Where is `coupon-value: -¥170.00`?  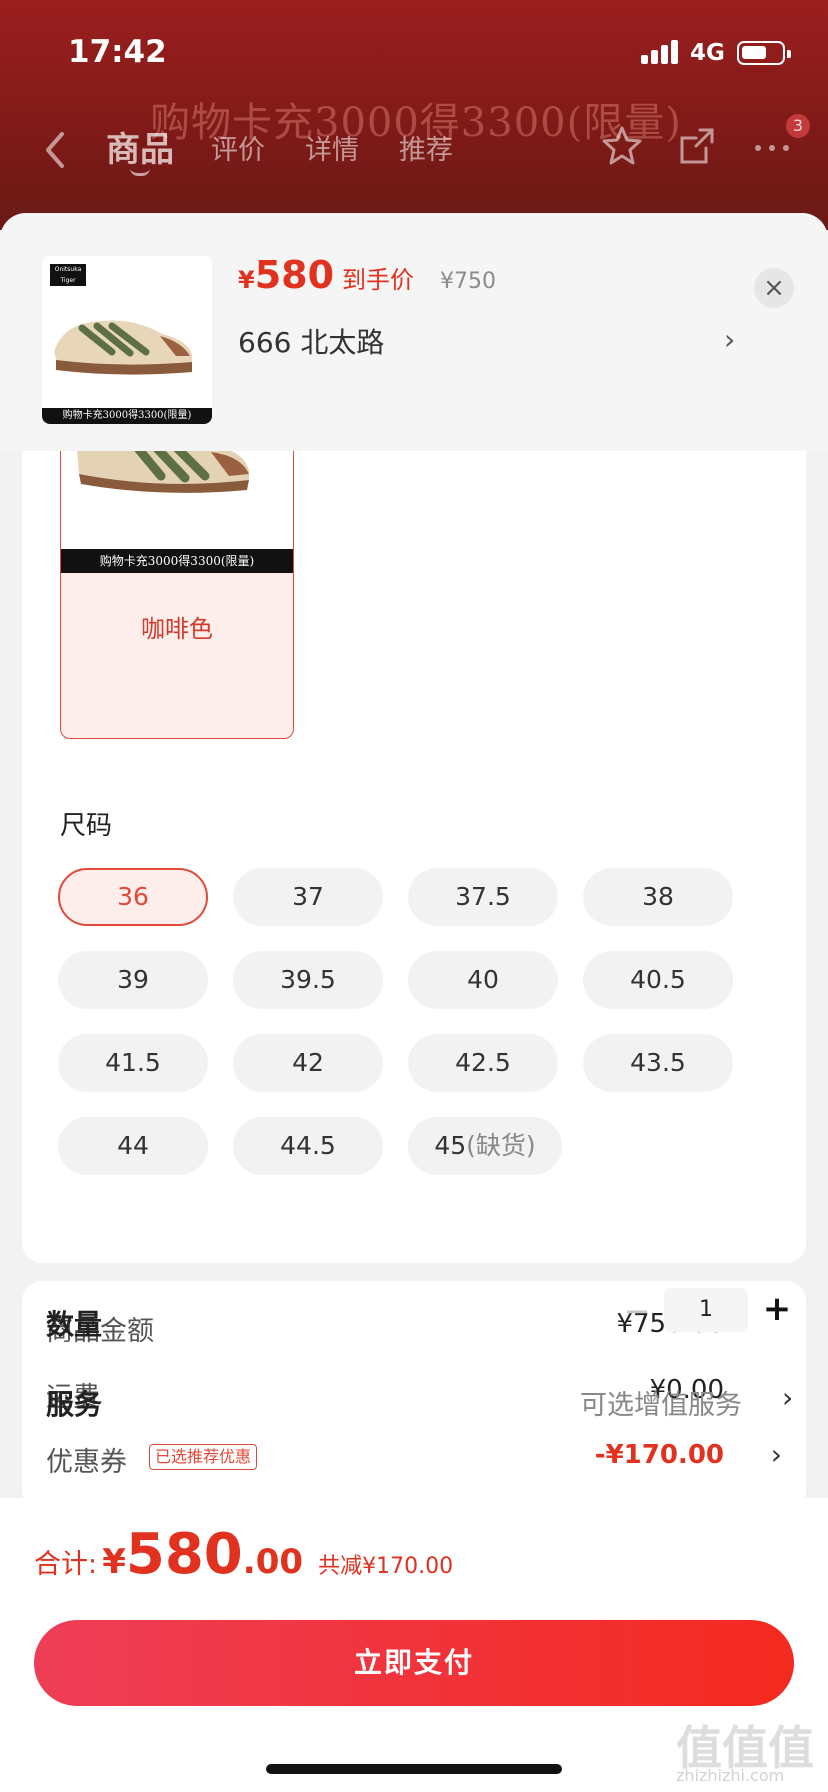
coupon-value: -¥170.00 is located at coordinates (659, 1455).